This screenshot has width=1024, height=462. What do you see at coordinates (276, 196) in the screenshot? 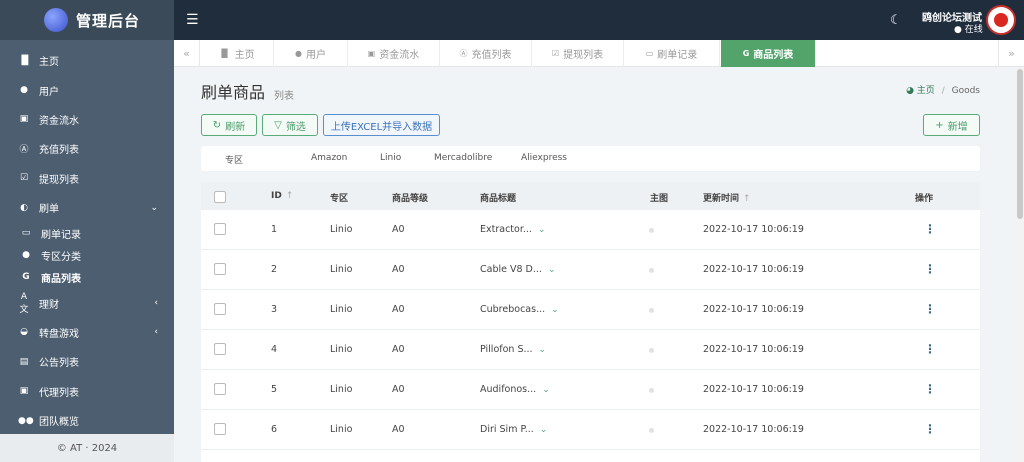
I see `column-header-label: ID` at bounding box center [276, 196].